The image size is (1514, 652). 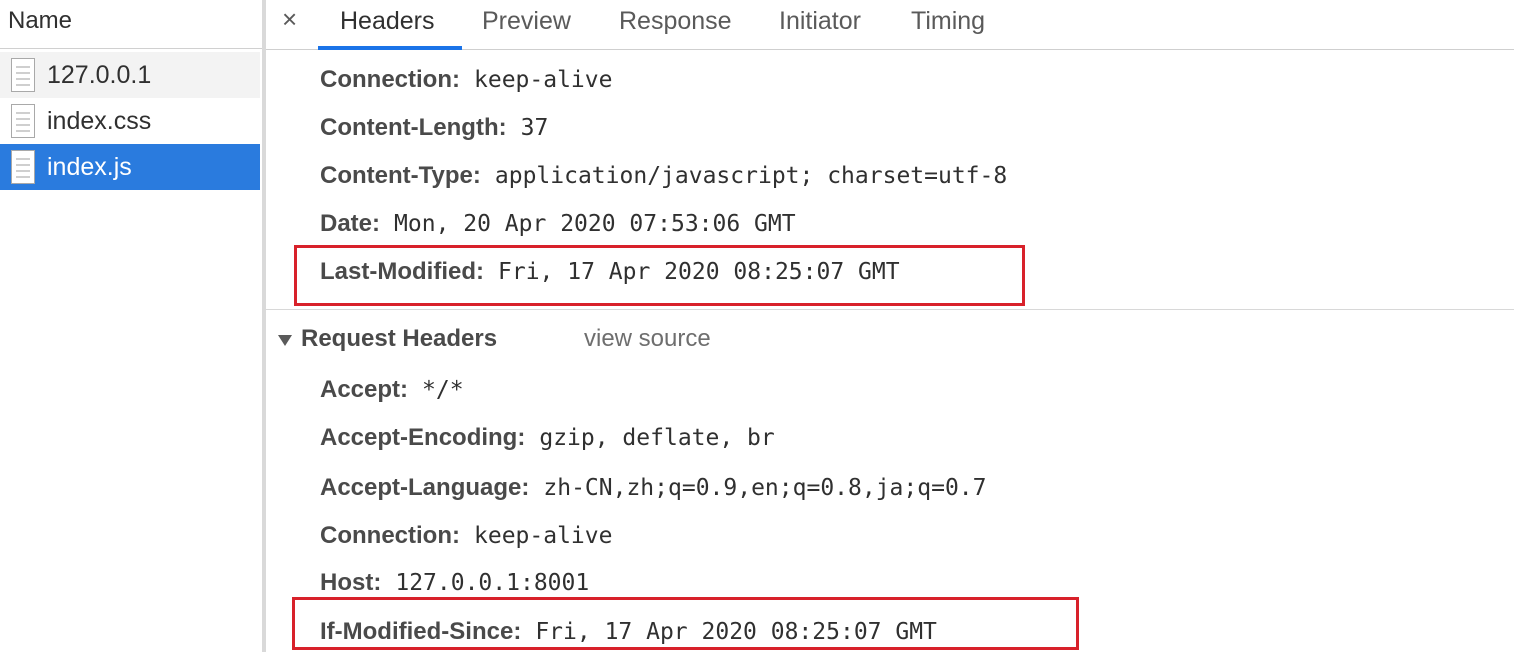 What do you see at coordinates (466, 535) in the screenshot?
I see `request-header-row: Connection: keep-alive` at bounding box center [466, 535].